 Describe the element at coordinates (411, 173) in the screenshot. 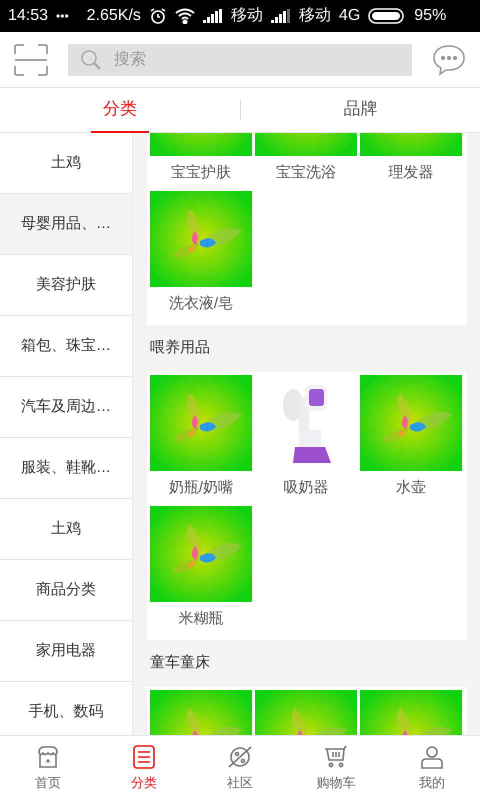

I see `category-label: 理发器` at that location.